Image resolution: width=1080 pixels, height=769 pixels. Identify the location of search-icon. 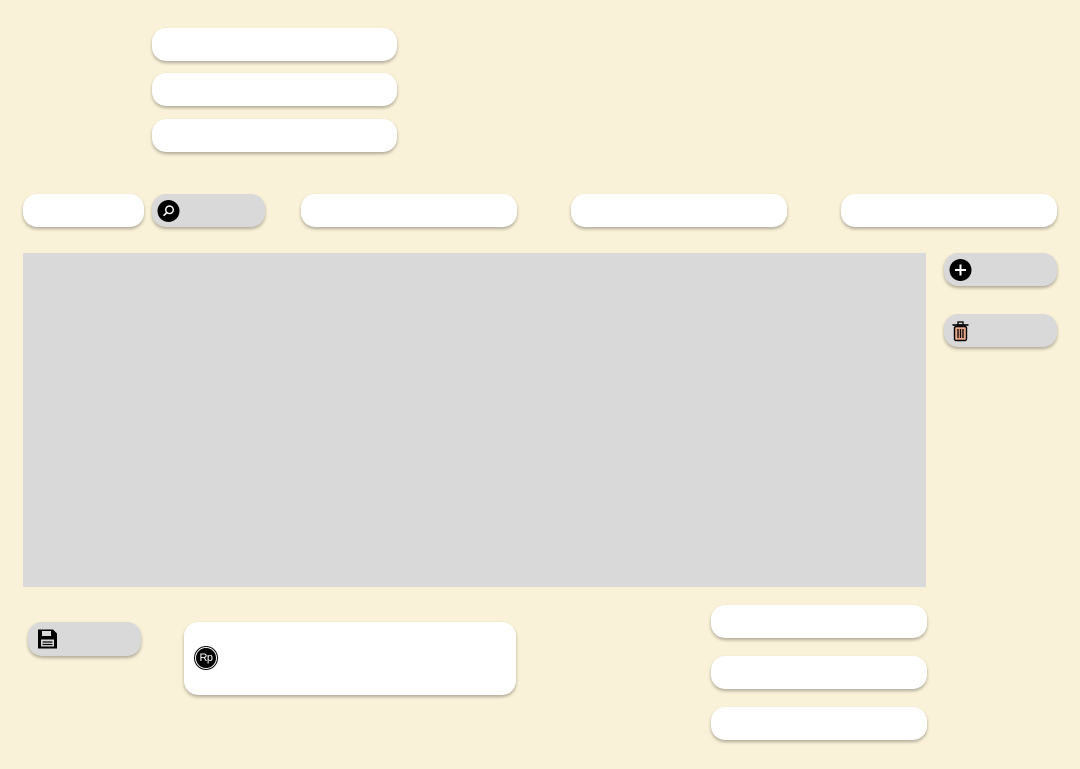
(168, 210).